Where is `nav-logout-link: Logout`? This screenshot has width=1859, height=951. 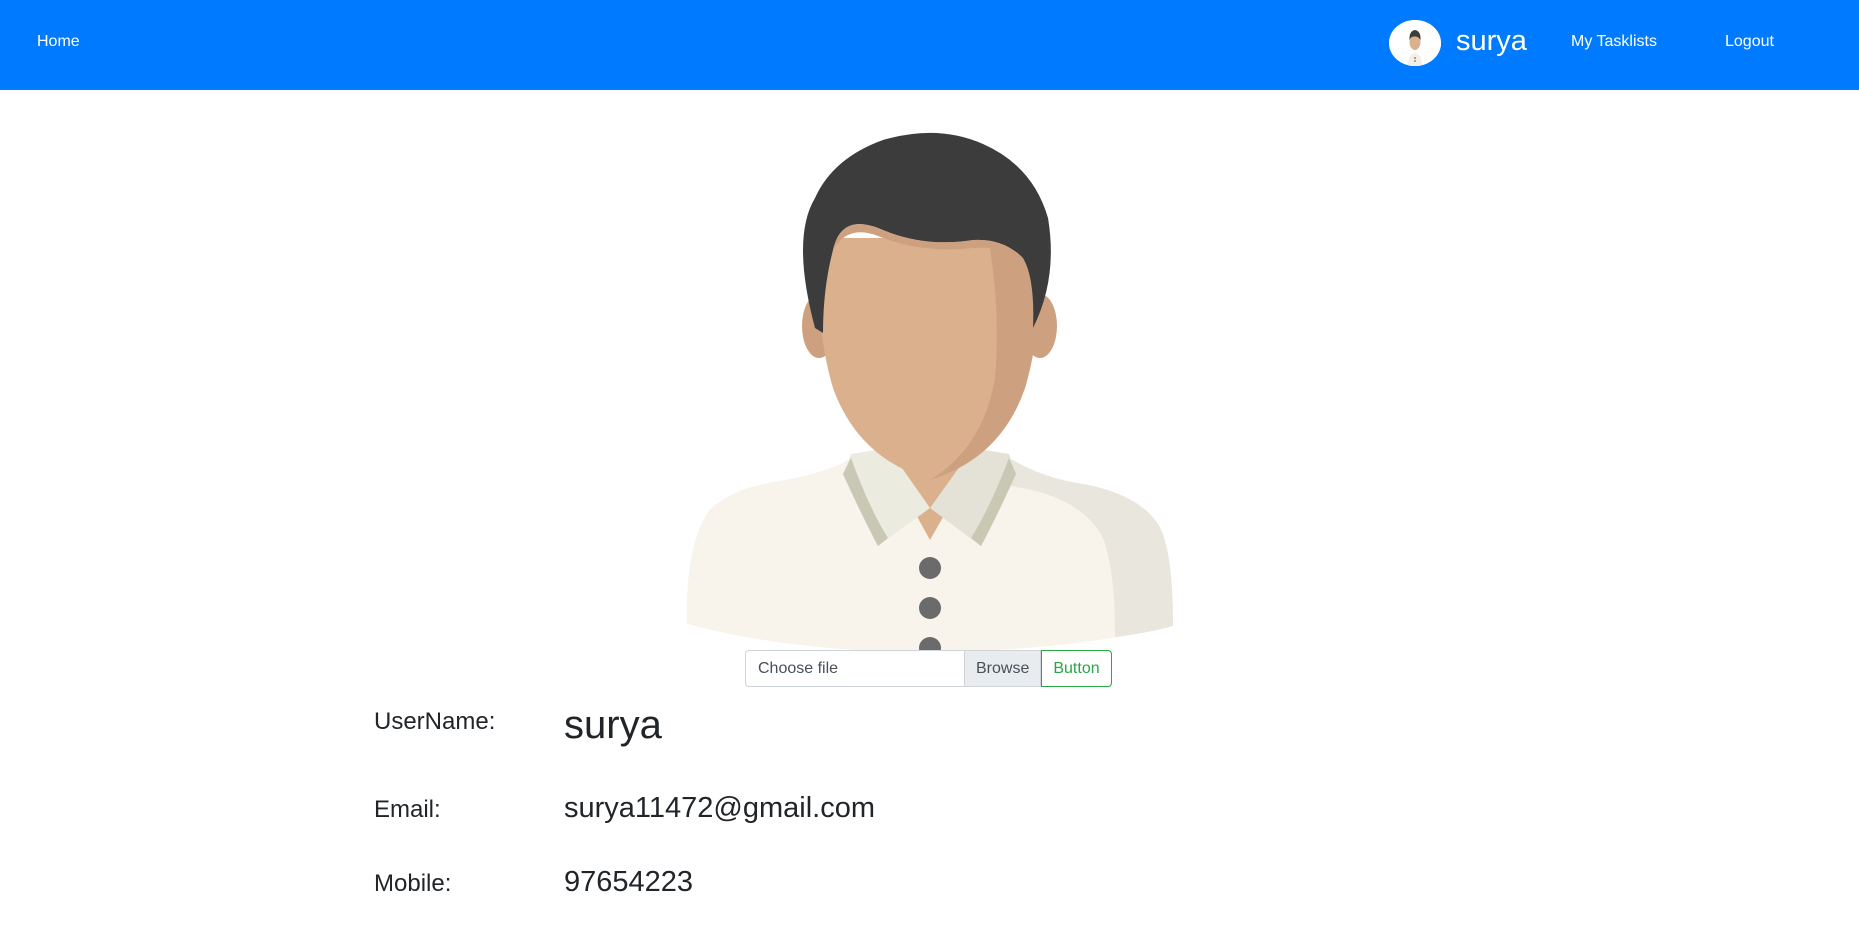 nav-logout-link: Logout is located at coordinates (1749, 42).